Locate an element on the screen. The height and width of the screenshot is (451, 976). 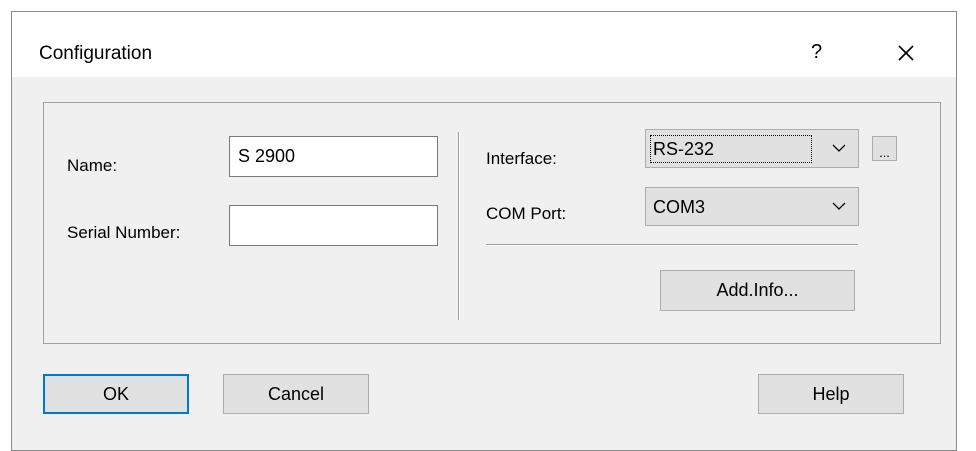
serial-number-input is located at coordinates (333, 225).